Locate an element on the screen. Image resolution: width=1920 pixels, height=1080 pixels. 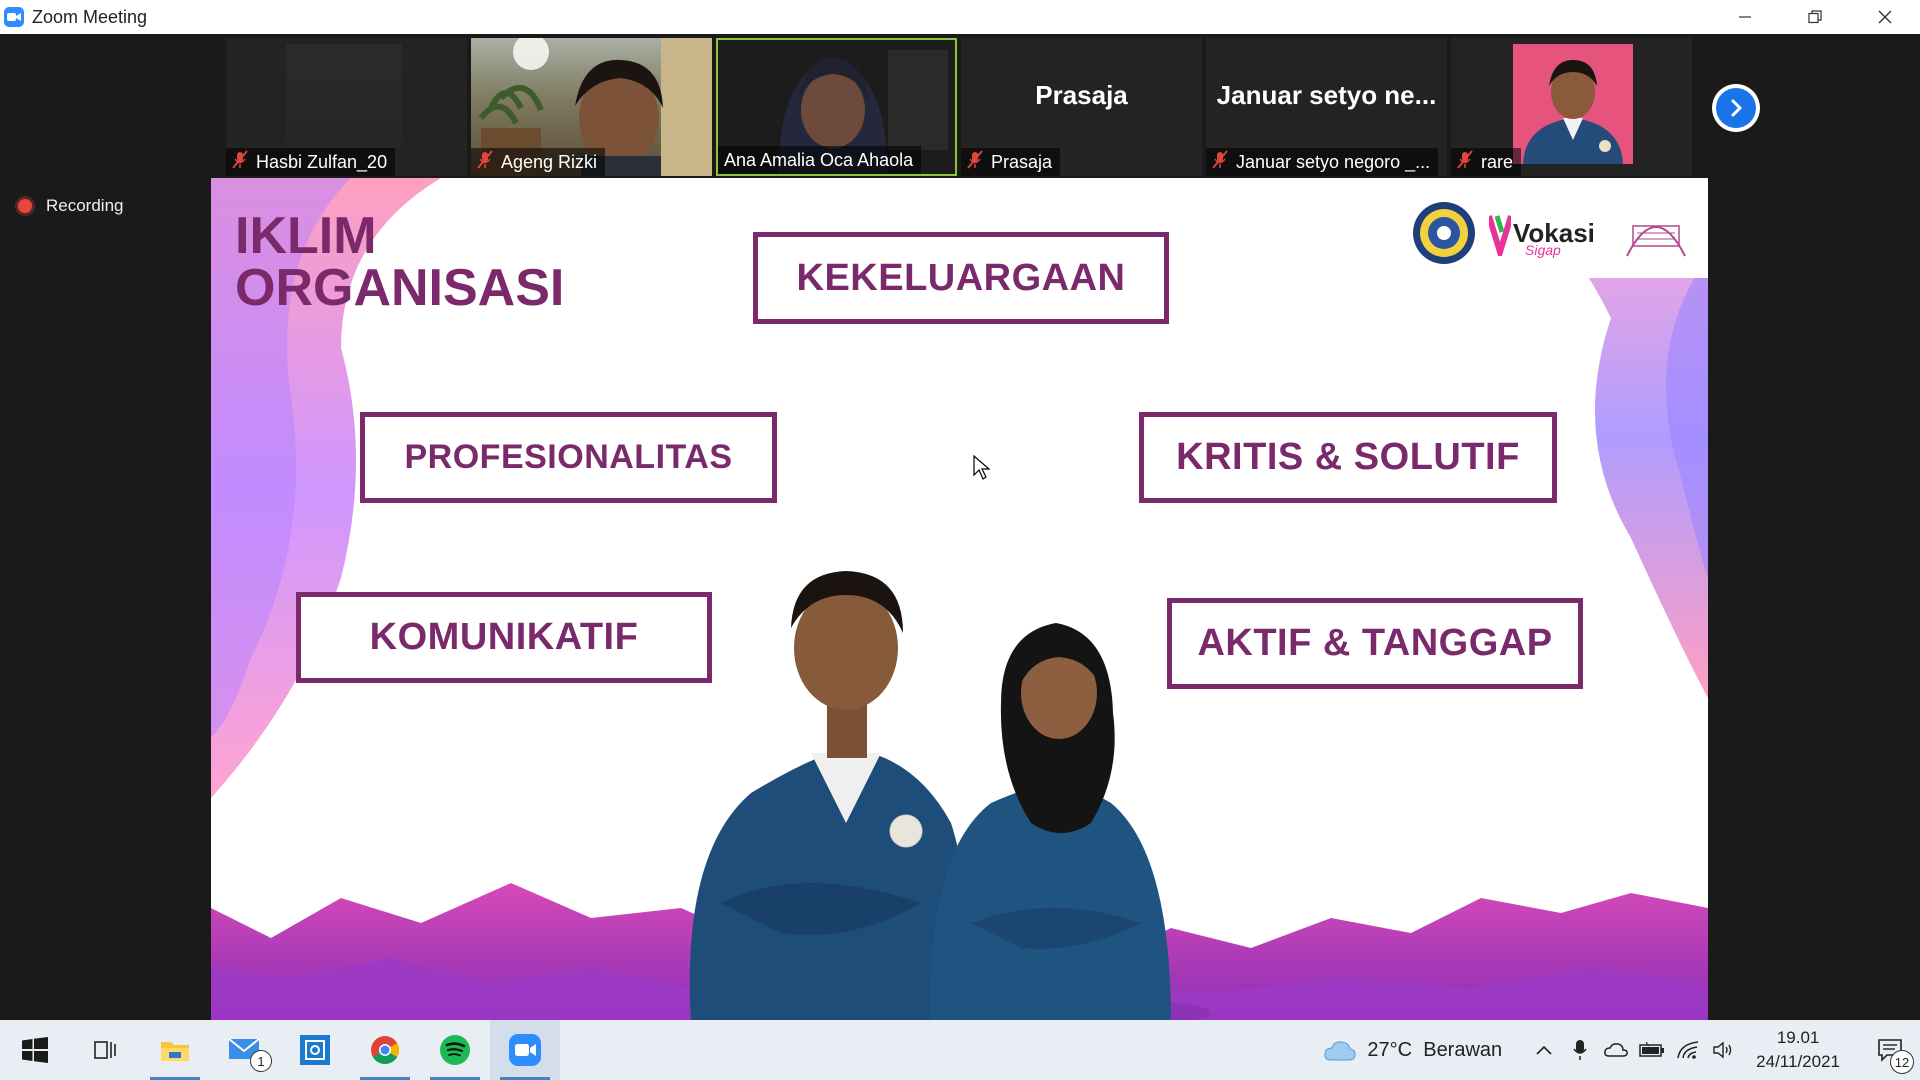
participant-namebar: Ana Amalia Oca Ahaola is located at coordinates (820, 160).